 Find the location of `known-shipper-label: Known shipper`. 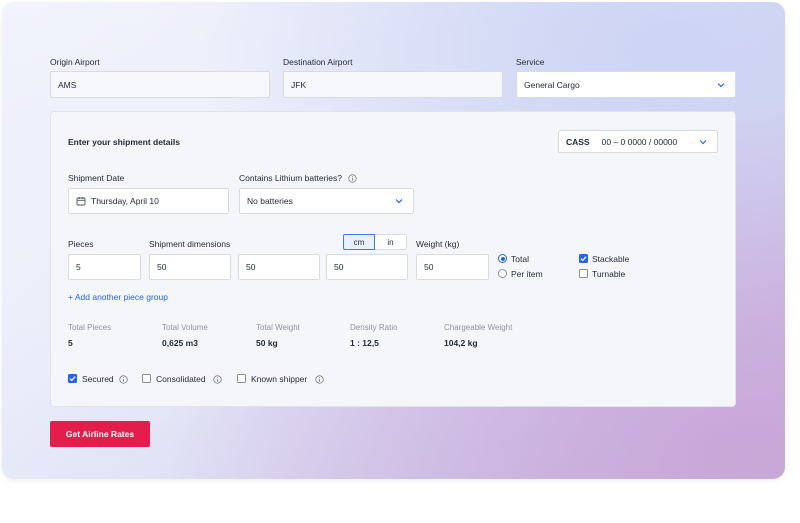

known-shipper-label: Known shipper is located at coordinates (287, 379).